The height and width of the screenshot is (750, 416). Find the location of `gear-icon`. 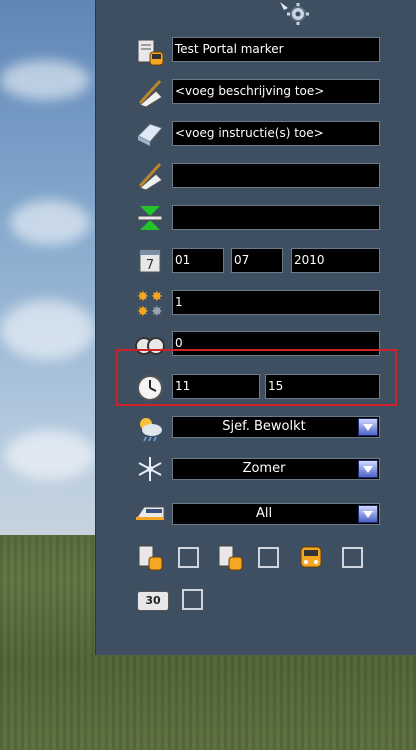

gear-icon is located at coordinates (293, 13).